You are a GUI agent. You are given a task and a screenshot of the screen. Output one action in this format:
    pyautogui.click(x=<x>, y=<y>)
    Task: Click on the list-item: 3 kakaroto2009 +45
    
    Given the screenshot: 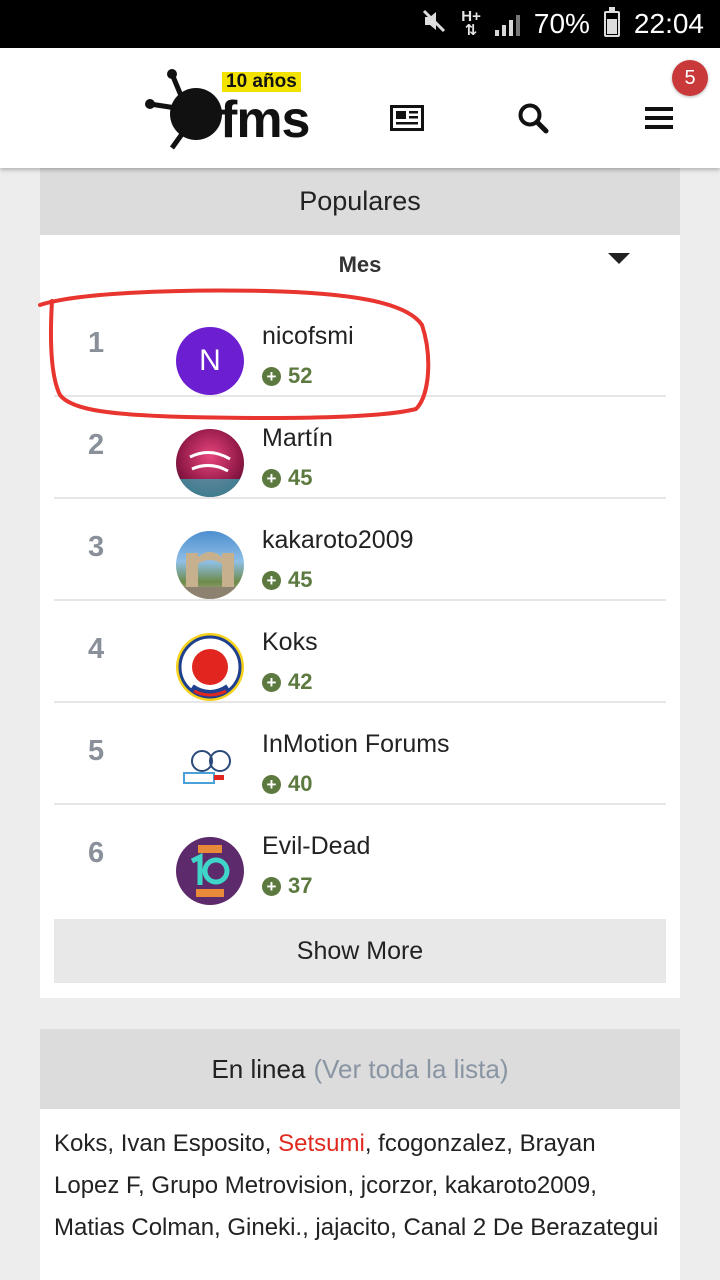 What is the action you would take?
    pyautogui.click(x=360, y=550)
    